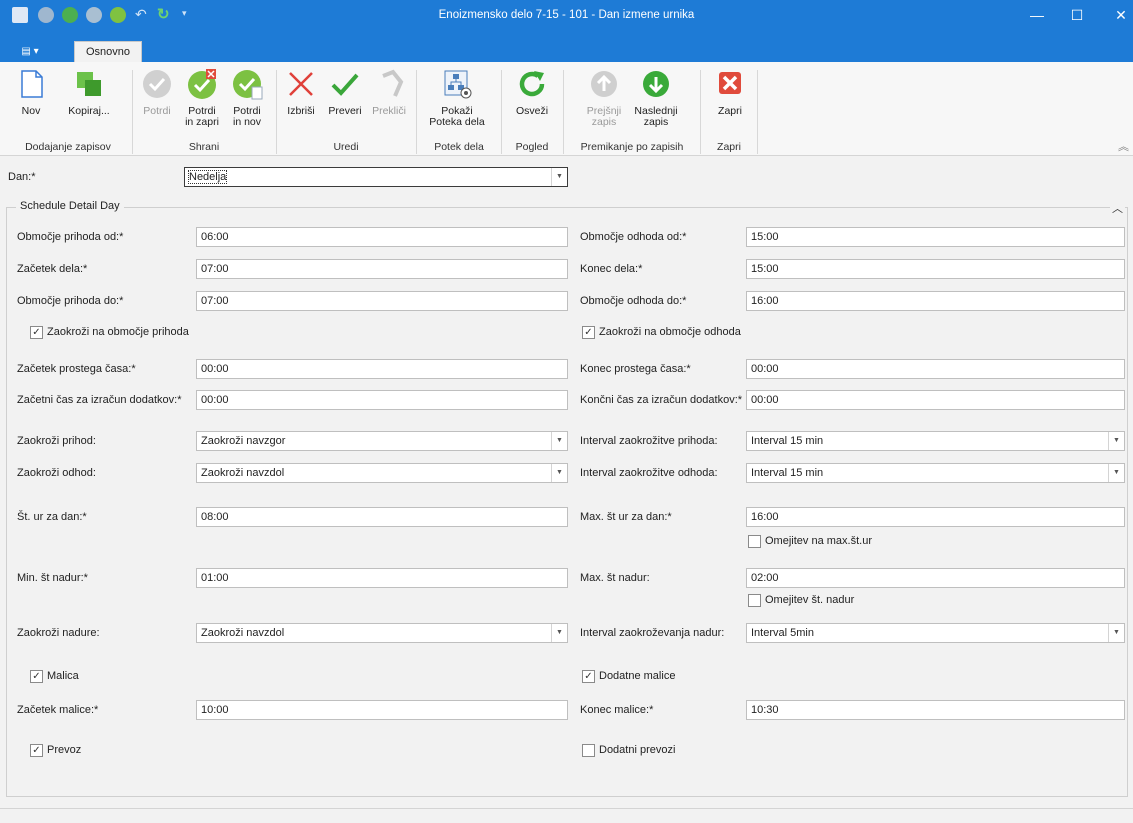 This screenshot has width=1133, height=823. Describe the element at coordinates (58, 710) in the screenshot. I see `meal-start-label: Začetek malice:*` at that location.